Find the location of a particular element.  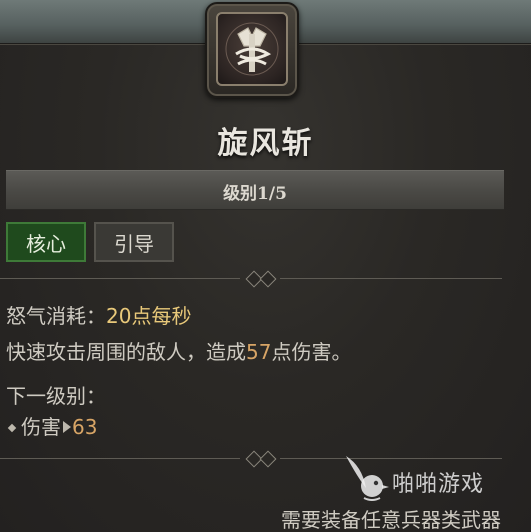

description-line: 快速攻击周围的敌人，造成57点伤害。 is located at coordinates (178, 350).